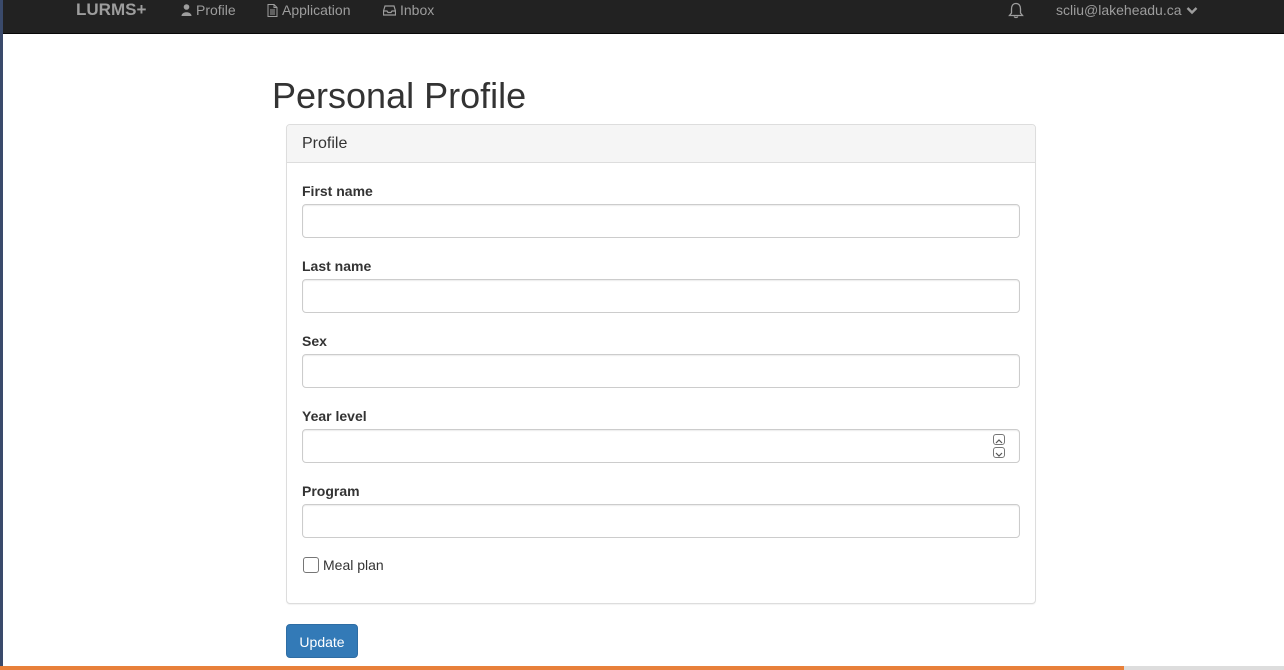  Describe the element at coordinates (111, 10) in the screenshot. I see `brand-logo: LURMS+` at that location.